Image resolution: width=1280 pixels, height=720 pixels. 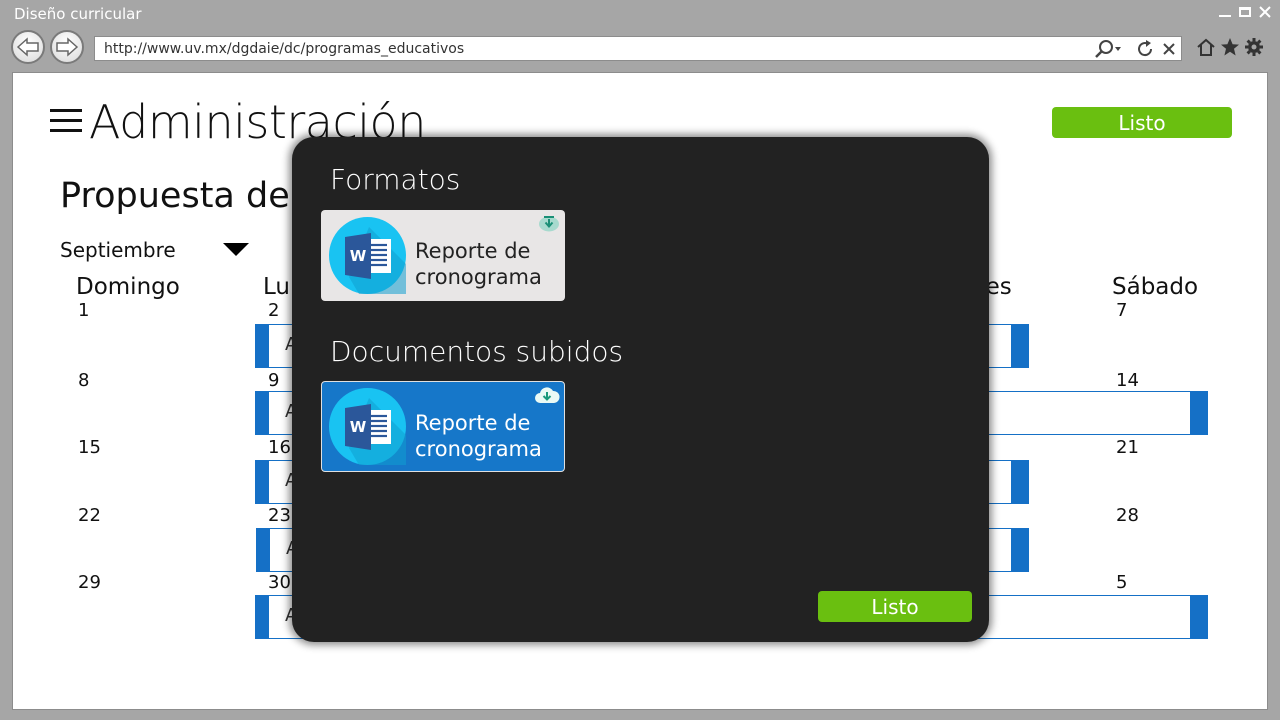 I want to click on day-number: 16, so click(x=279, y=447).